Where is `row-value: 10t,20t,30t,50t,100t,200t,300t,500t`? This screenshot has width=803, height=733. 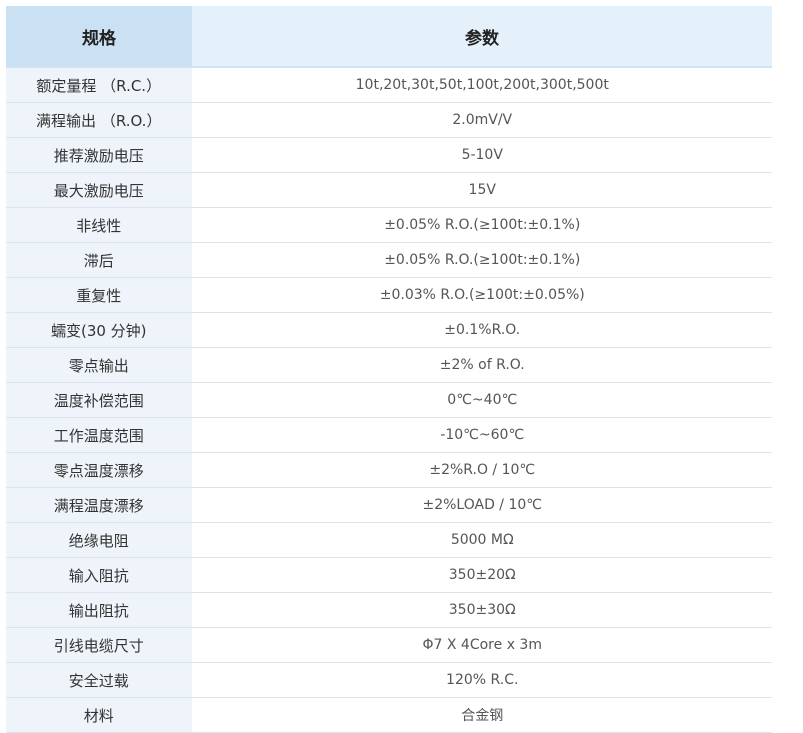
row-value: 10t,20t,30t,50t,100t,200t,300t,500t is located at coordinates (482, 85).